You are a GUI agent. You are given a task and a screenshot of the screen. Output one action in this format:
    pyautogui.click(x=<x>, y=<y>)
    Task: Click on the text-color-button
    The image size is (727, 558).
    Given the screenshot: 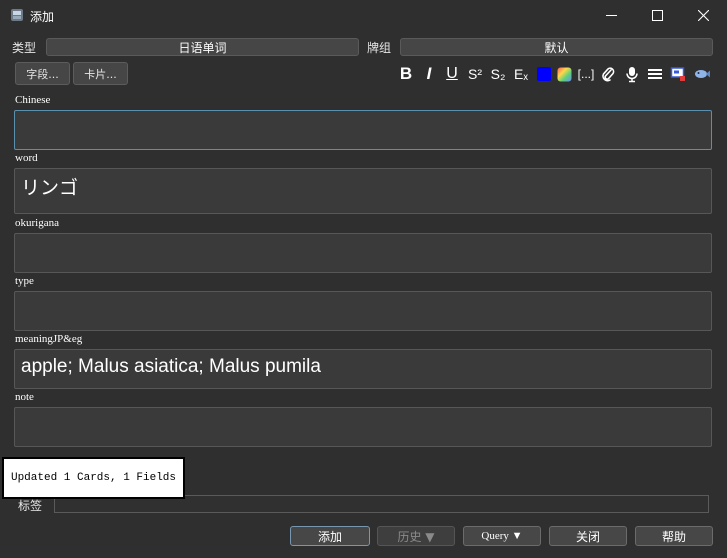 What is the action you would take?
    pyautogui.click(x=543, y=74)
    